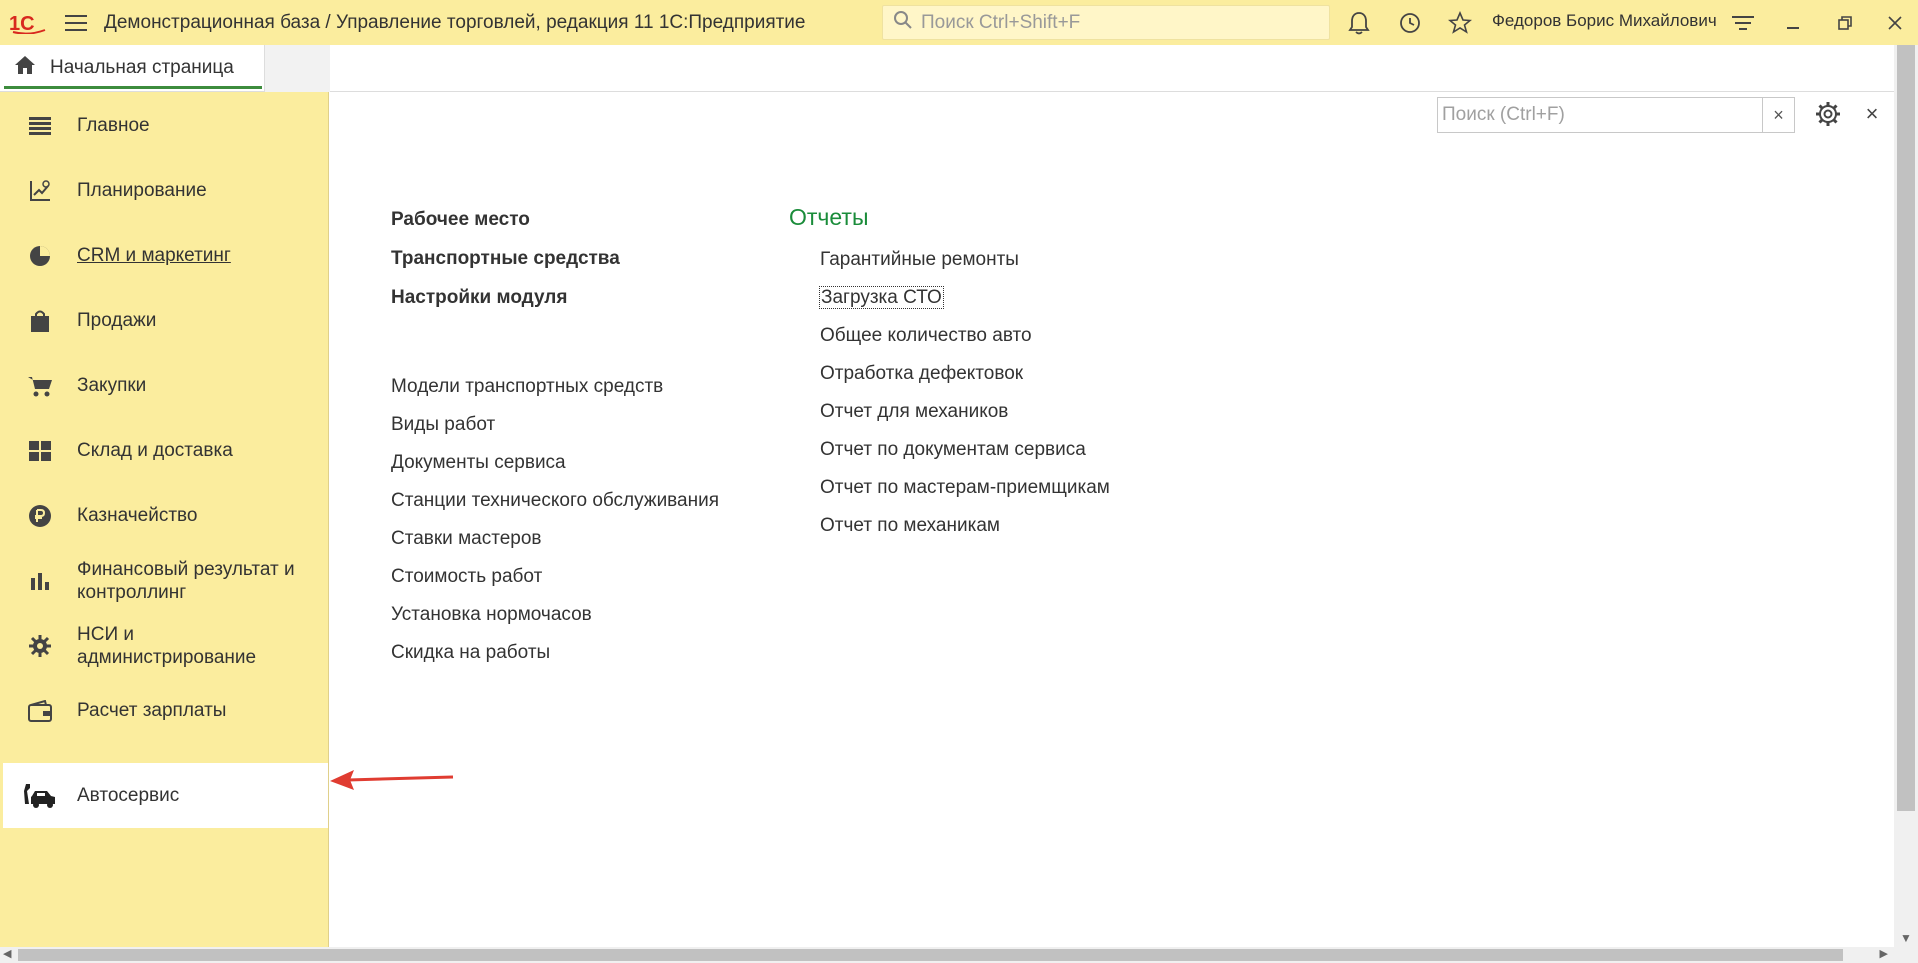 The height and width of the screenshot is (963, 1918). Describe the element at coordinates (154, 255) in the screenshot. I see `sidebar-item-label: CRM и маркетинг` at that location.